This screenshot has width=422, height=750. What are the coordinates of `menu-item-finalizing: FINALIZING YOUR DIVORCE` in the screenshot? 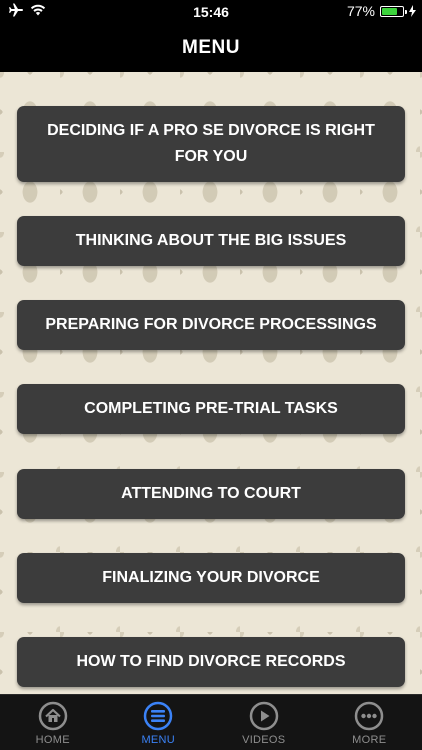 It's located at (211, 578).